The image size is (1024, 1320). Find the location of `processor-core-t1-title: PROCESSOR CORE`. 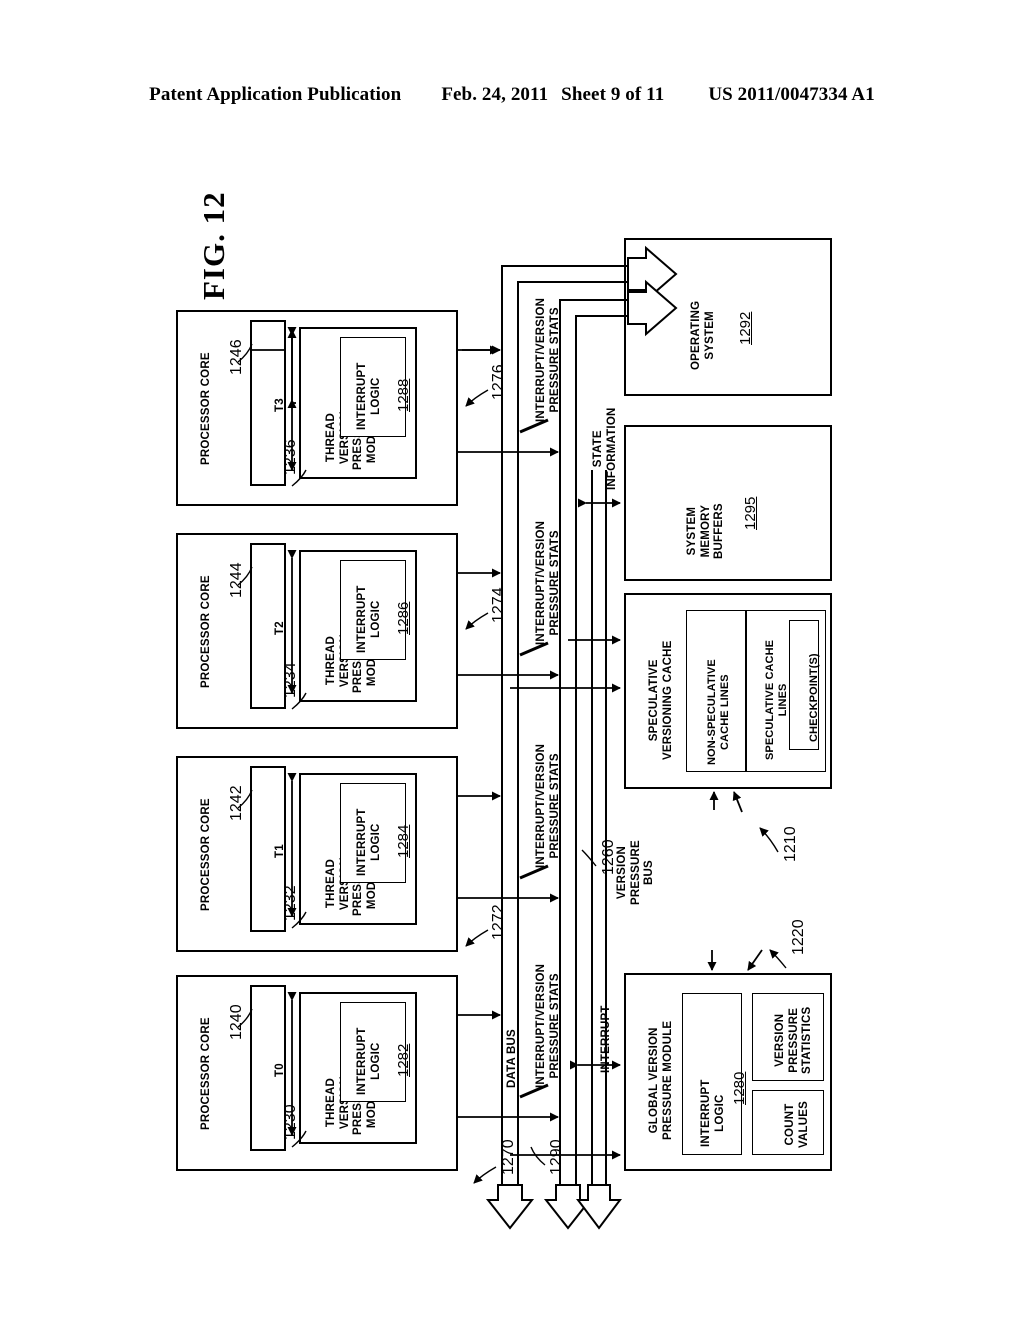

processor-core-t1-title: PROCESSOR CORE is located at coordinates (206, 854).